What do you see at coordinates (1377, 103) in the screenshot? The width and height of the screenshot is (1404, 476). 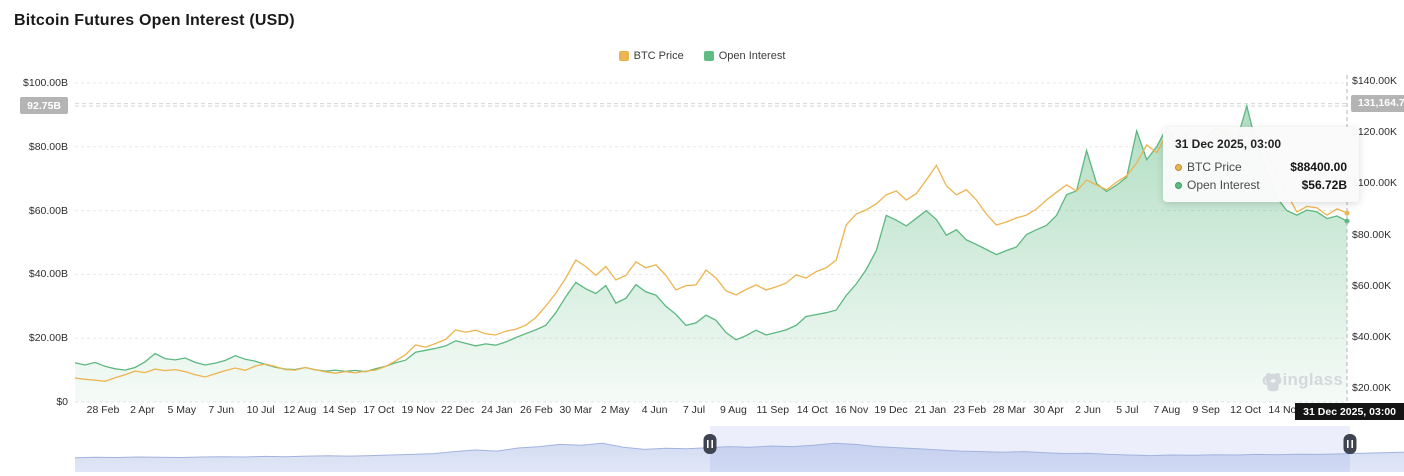 I see `right-axis-last-value-badge: 131,164.74` at bounding box center [1377, 103].